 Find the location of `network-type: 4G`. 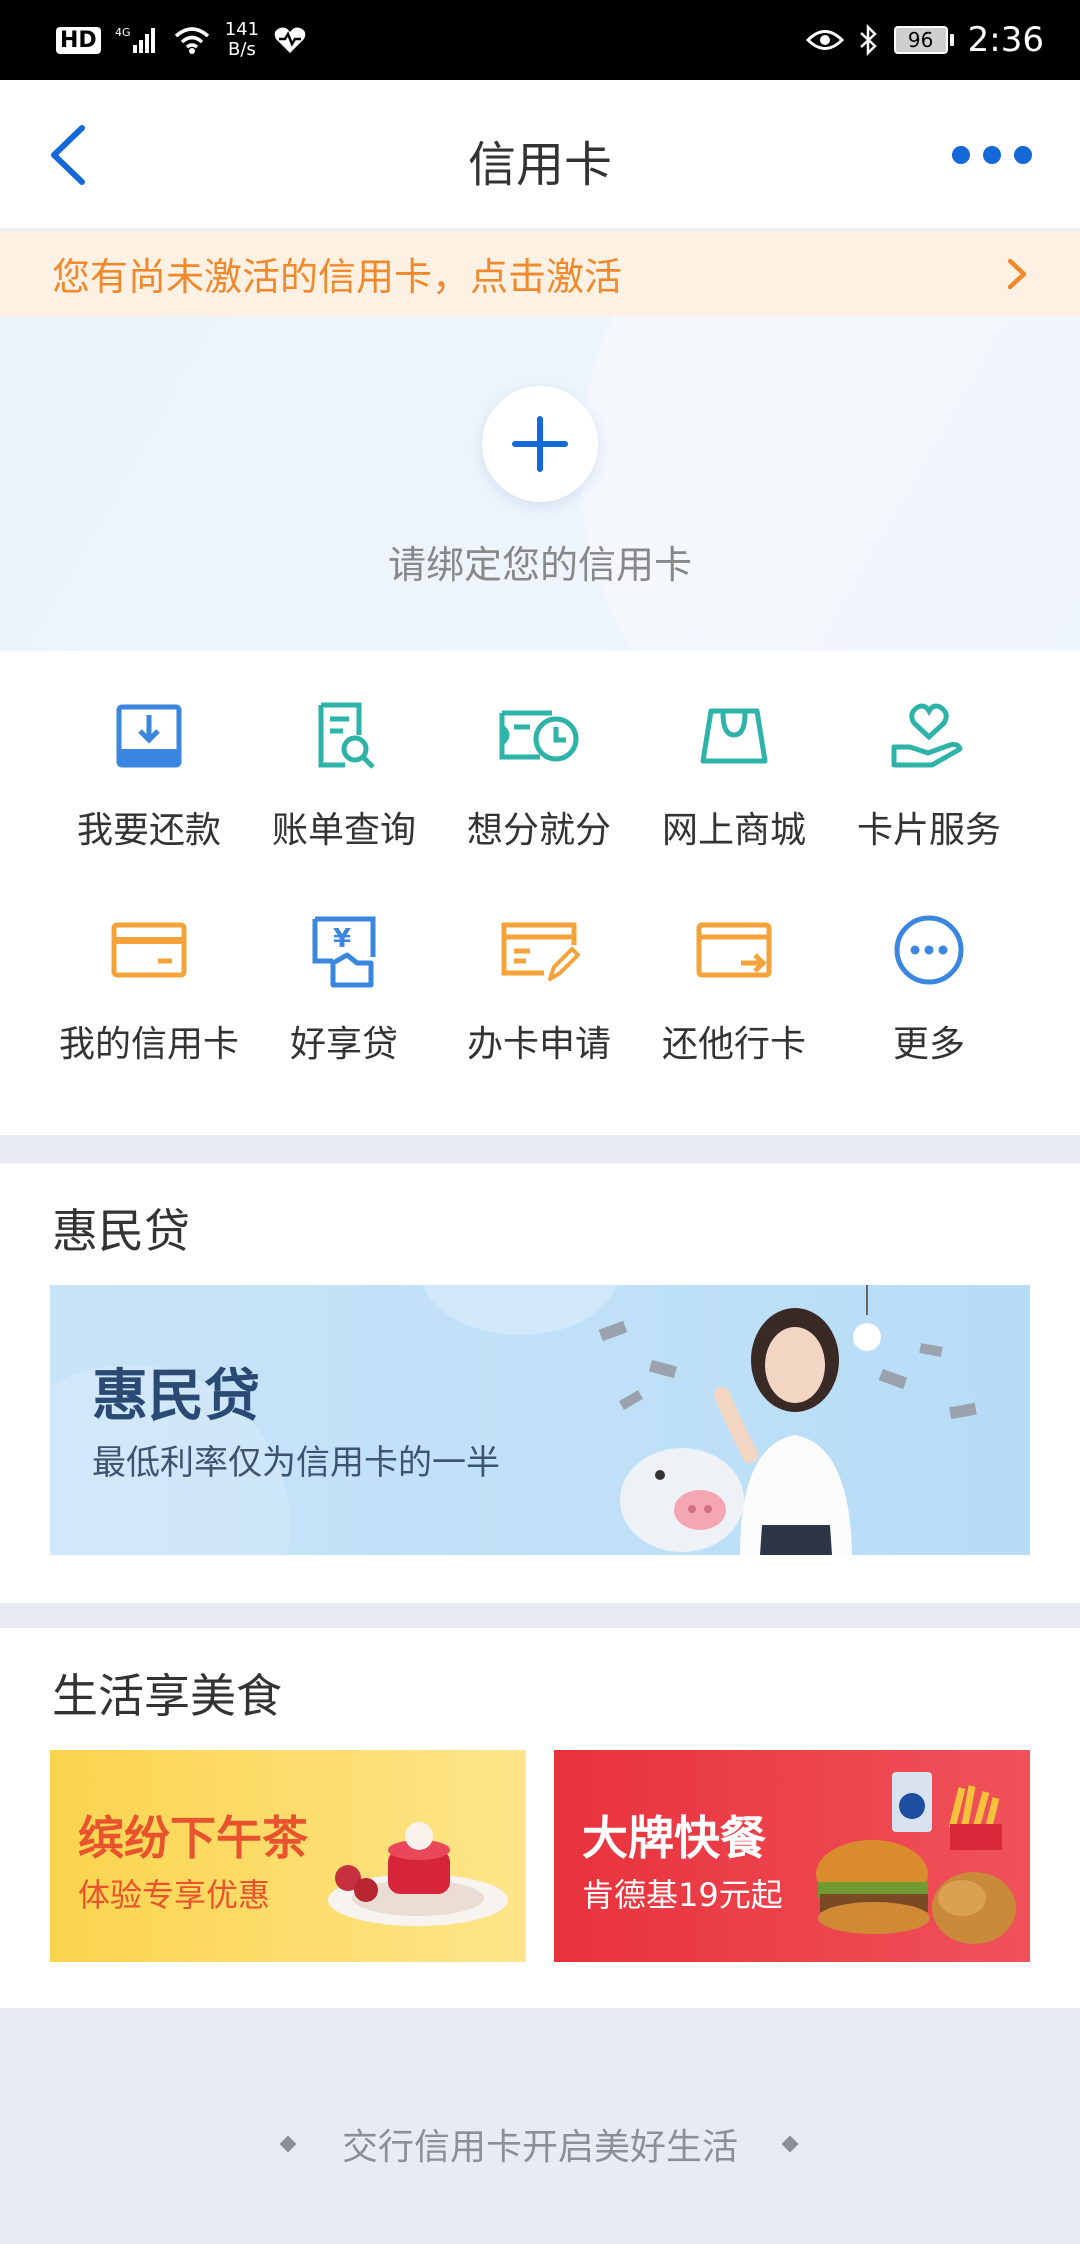

network-type: 4G is located at coordinates (123, 32).